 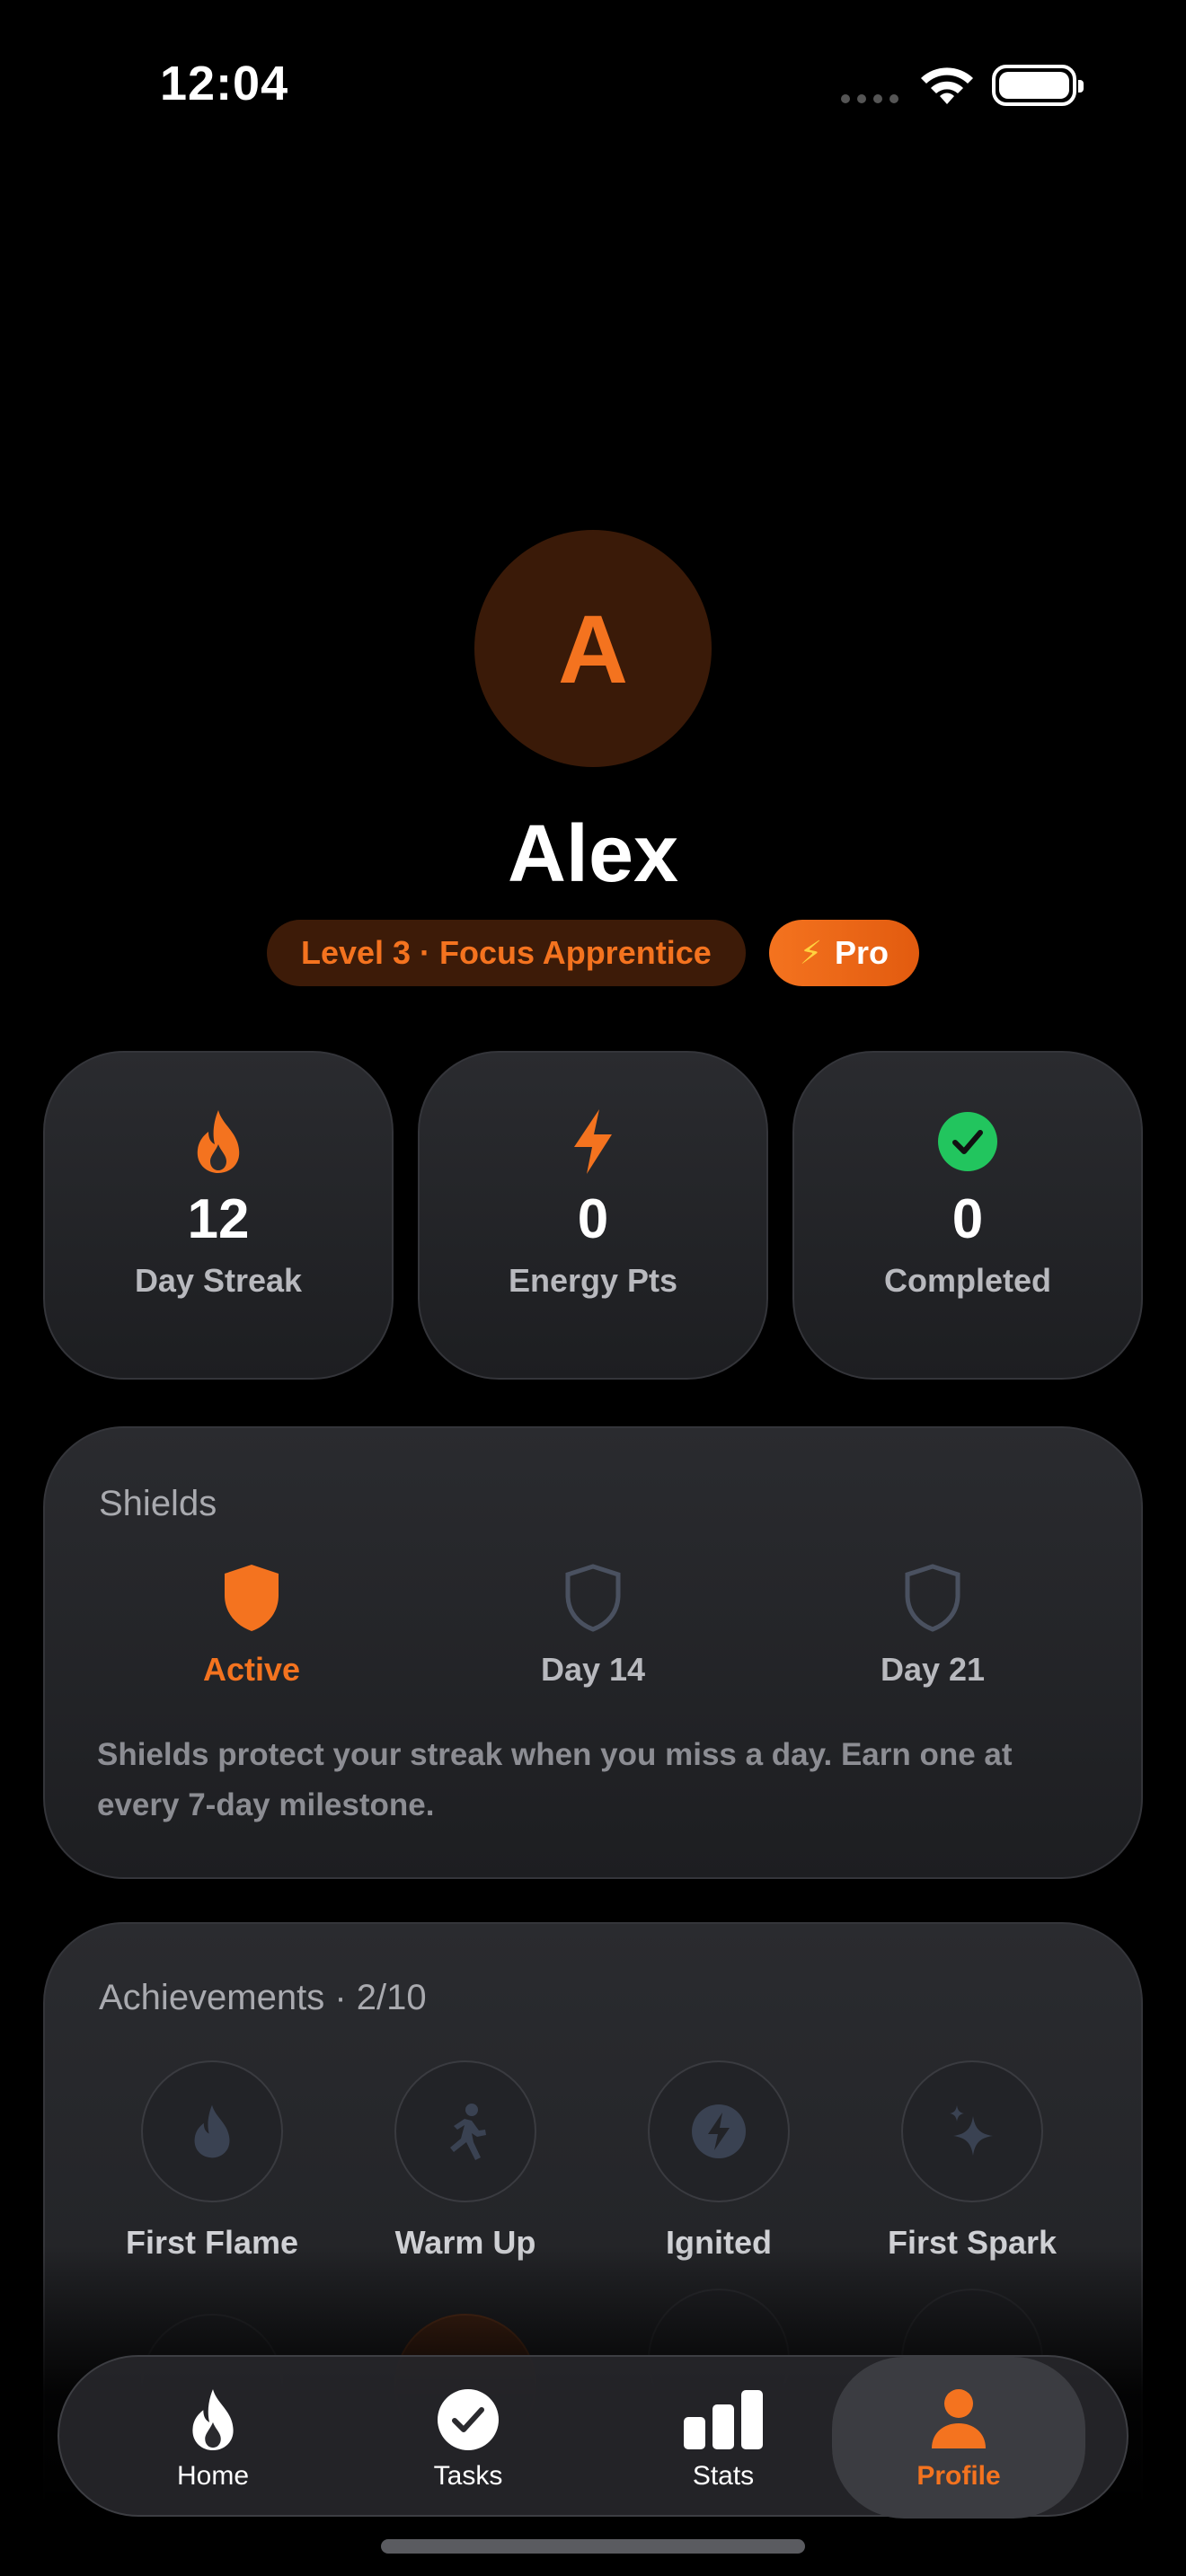 I want to click on battery-icon, so click(x=1038, y=85).